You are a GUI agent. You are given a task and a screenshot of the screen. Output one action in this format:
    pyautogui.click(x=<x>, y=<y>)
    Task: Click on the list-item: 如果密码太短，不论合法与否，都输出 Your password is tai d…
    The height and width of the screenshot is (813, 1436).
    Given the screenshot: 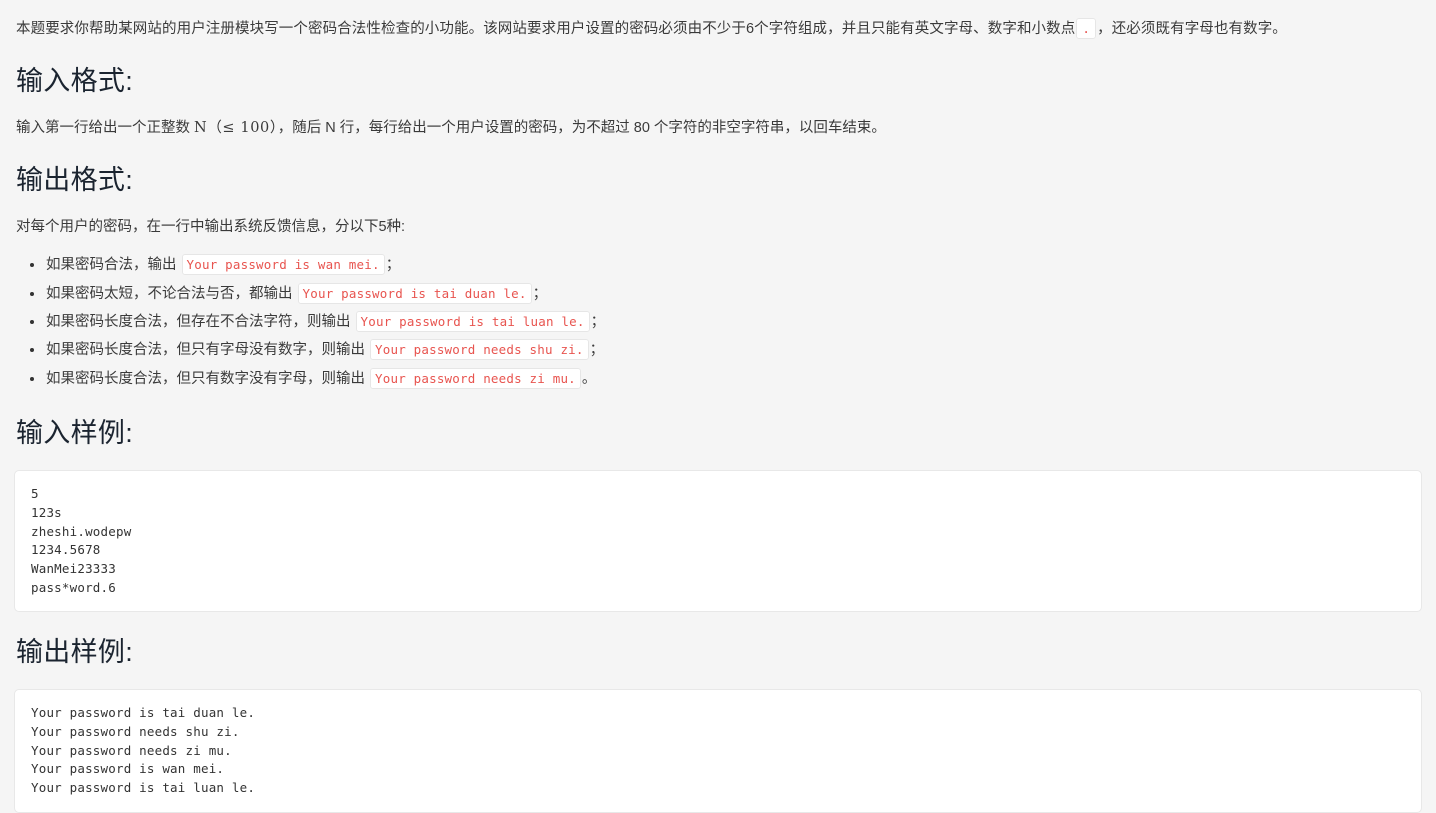 What is the action you would take?
    pyautogui.click(x=725, y=294)
    